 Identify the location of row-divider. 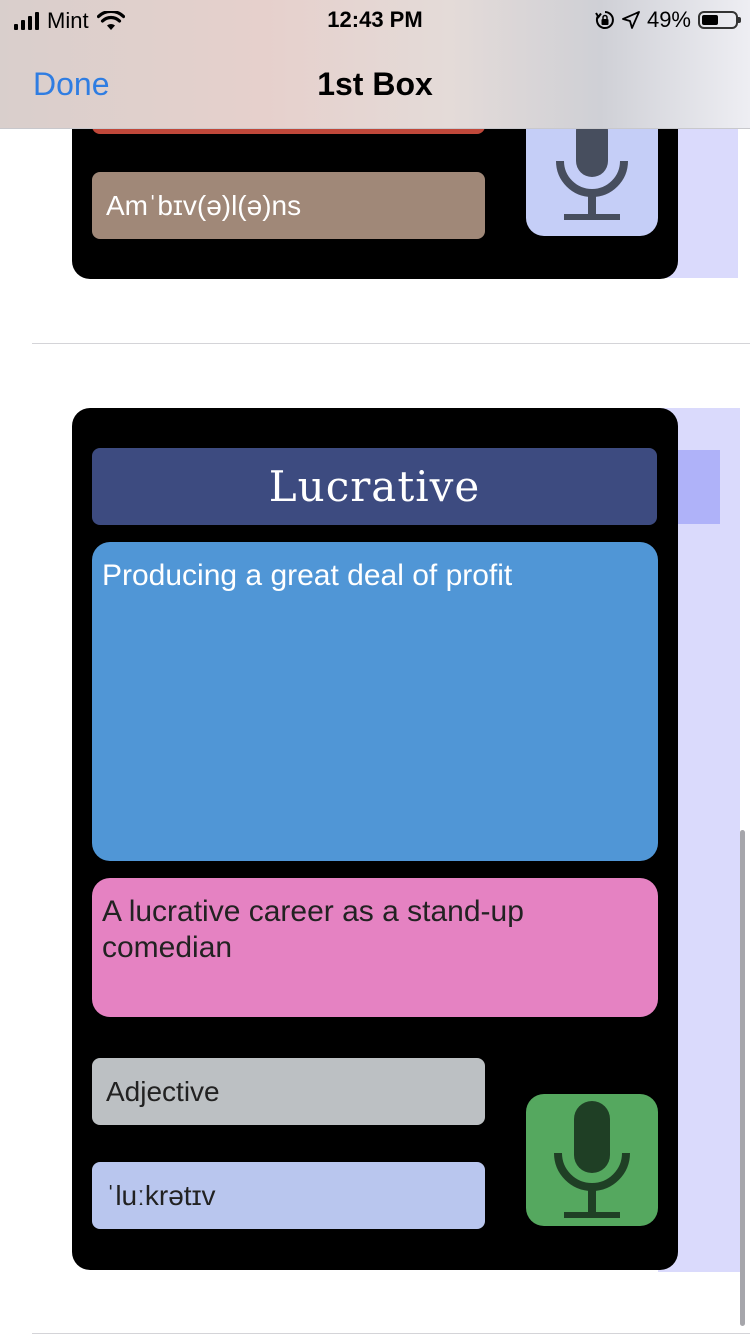
(391, 343).